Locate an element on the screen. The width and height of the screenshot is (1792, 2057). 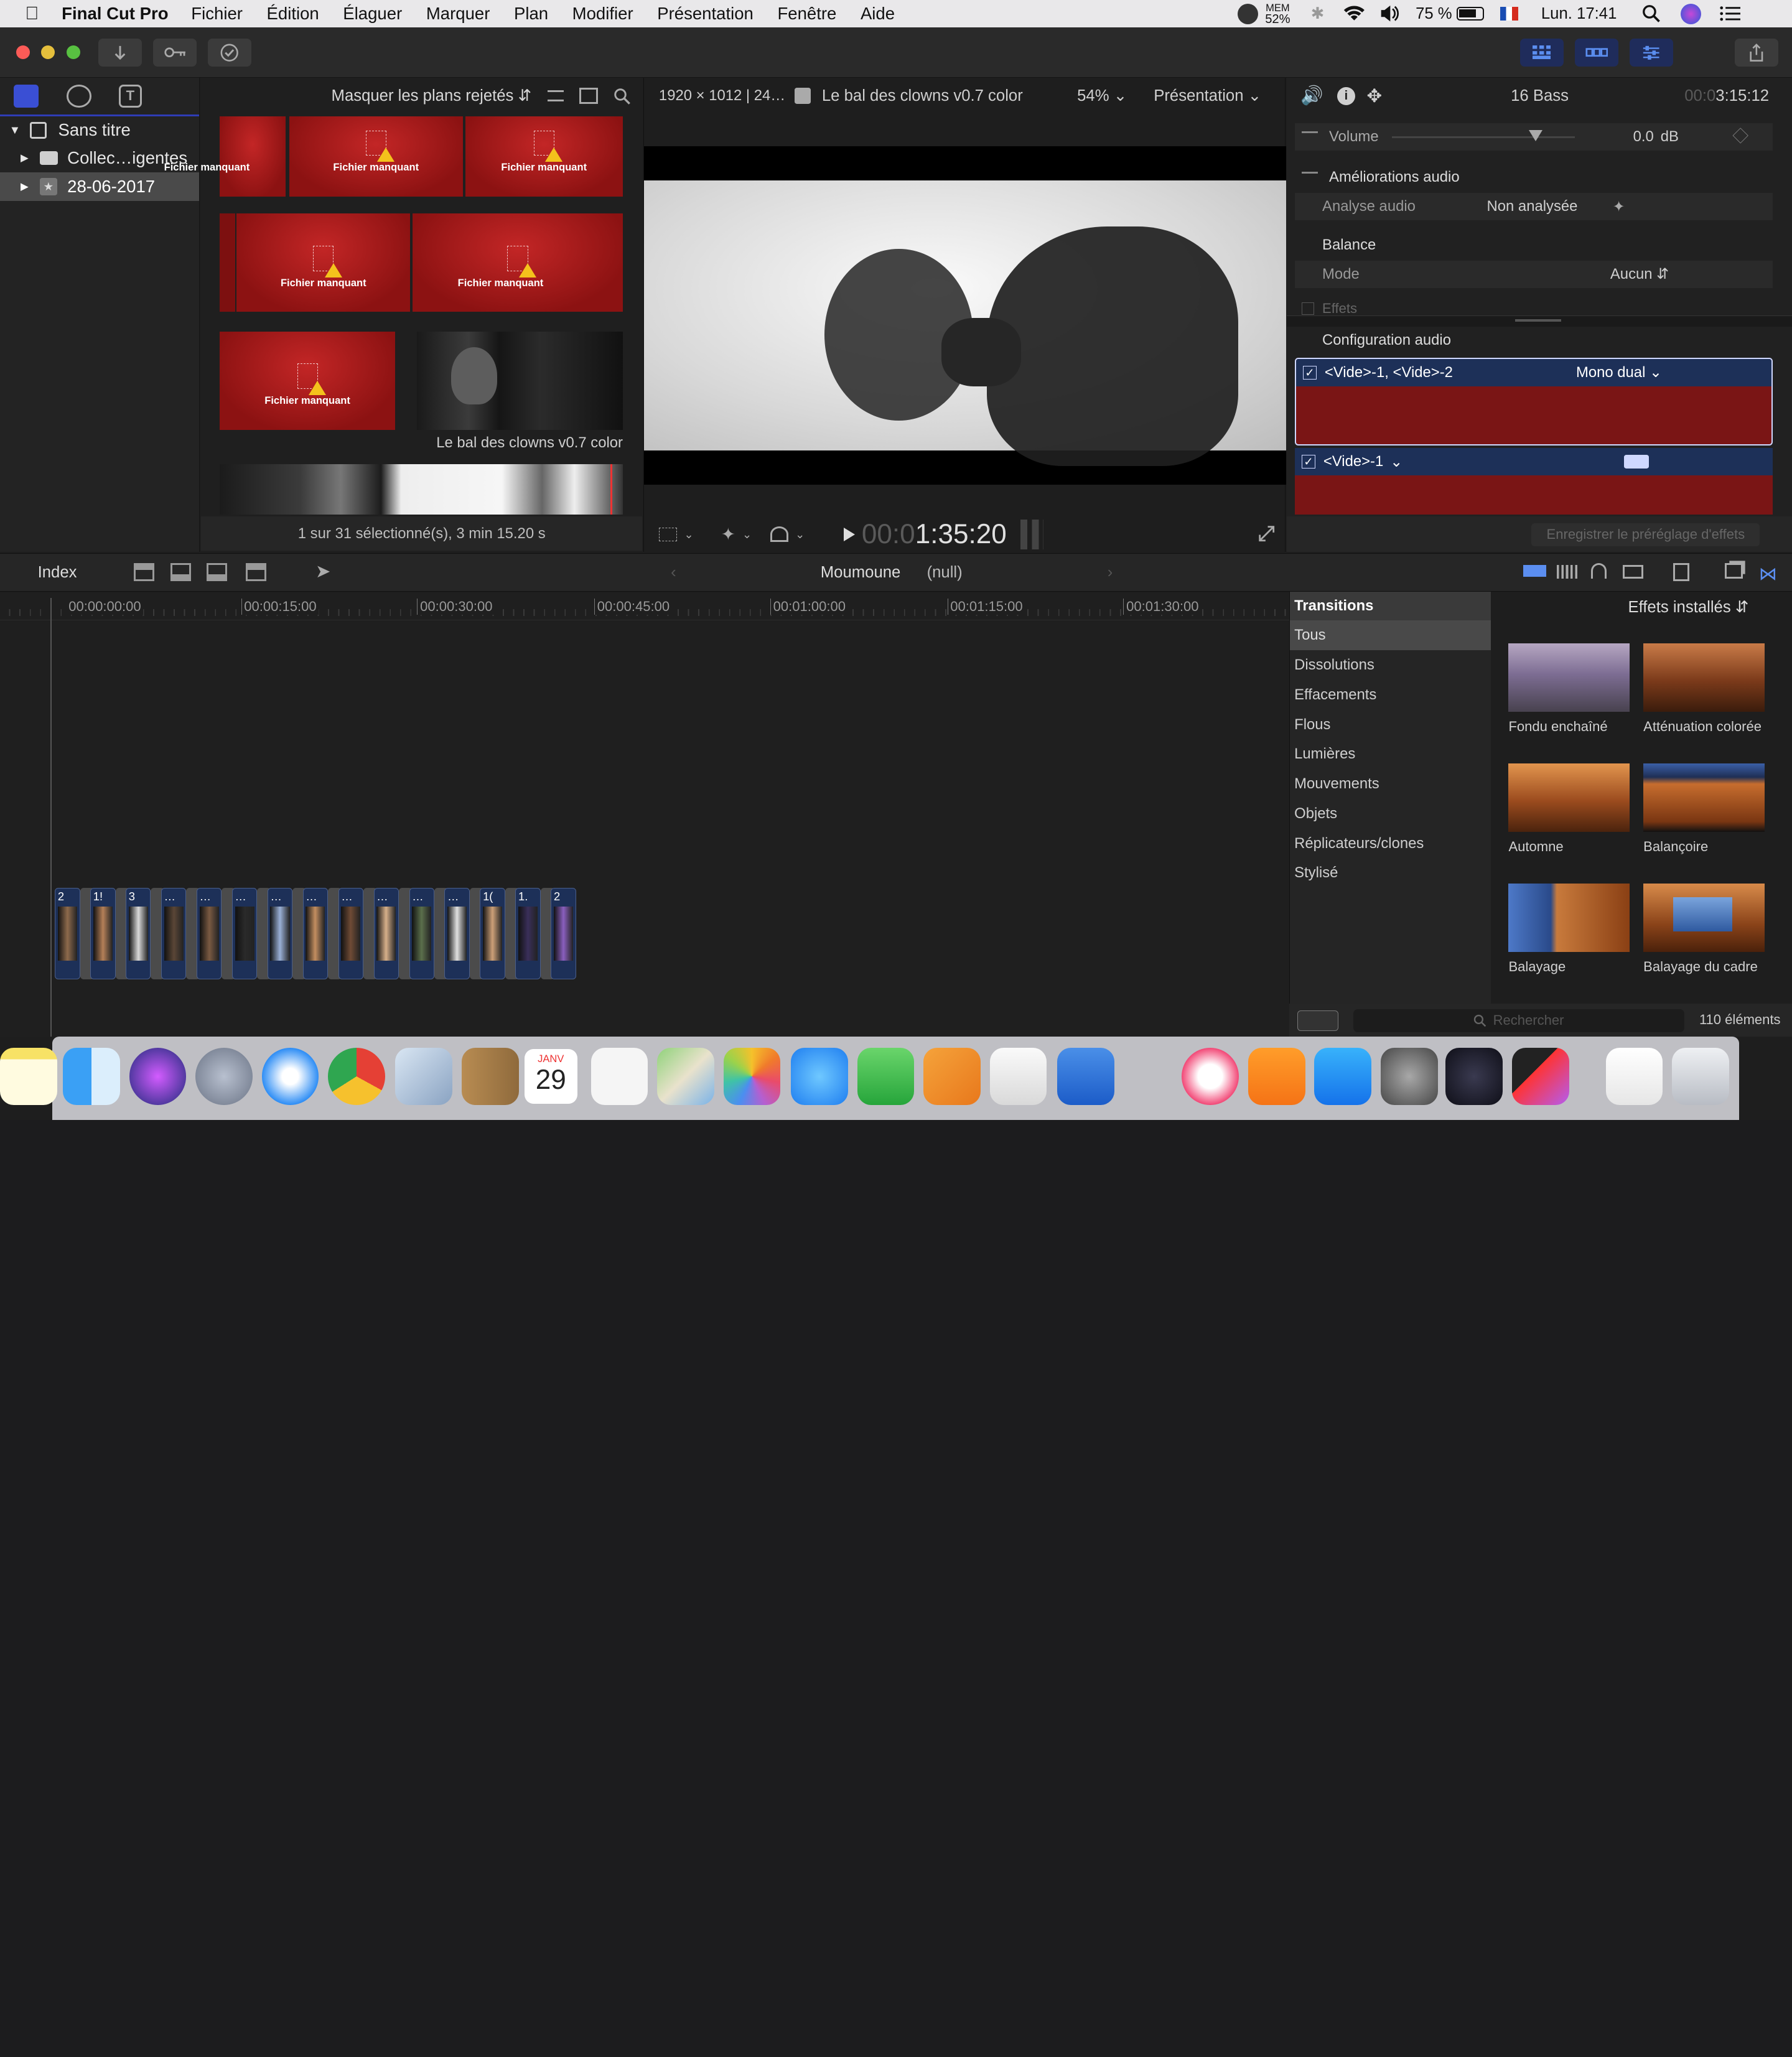
volume-value: 0.0 is located at coordinates (1643, 137).